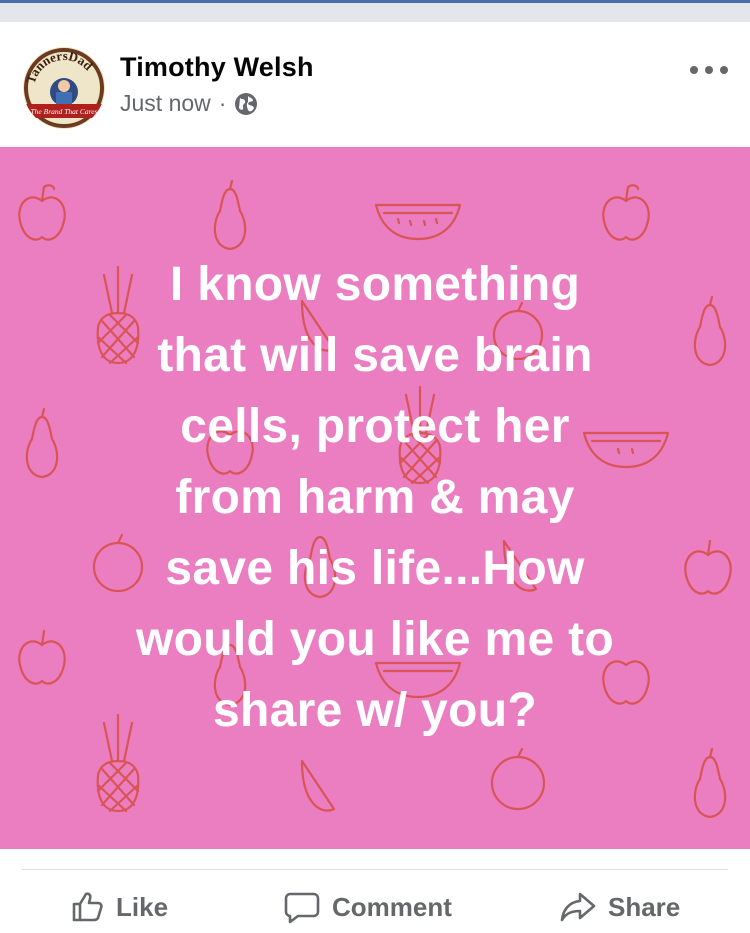 This screenshot has height=933, width=750. What do you see at coordinates (375, 639) in the screenshot?
I see `post-text-line: would you like me to` at bounding box center [375, 639].